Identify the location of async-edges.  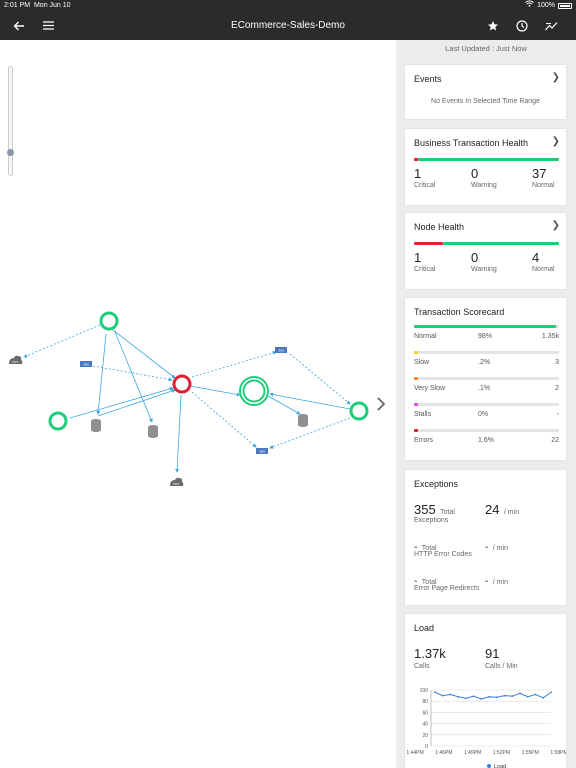
(187, 386).